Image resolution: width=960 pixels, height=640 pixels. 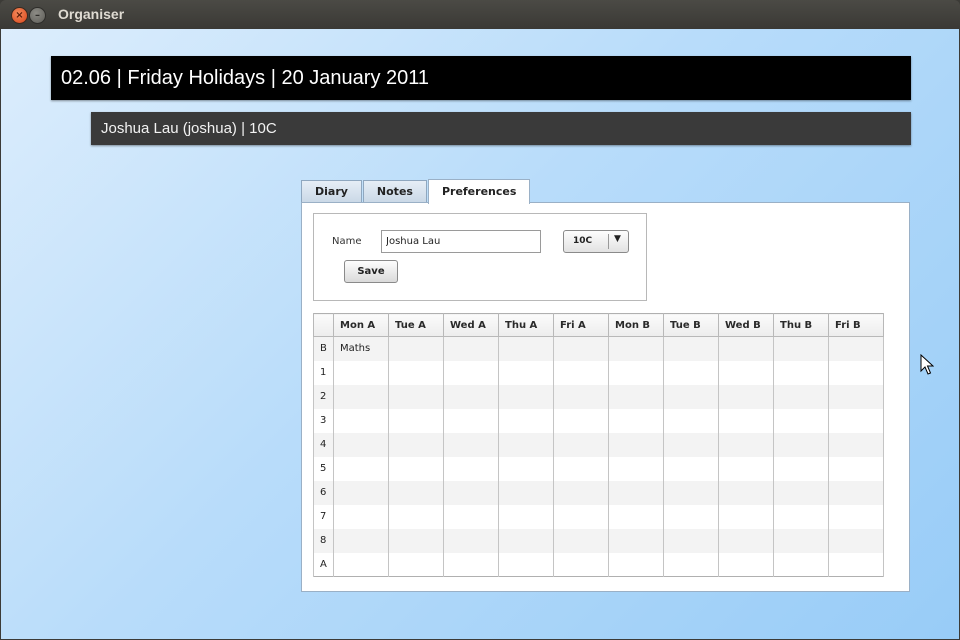 What do you see at coordinates (461, 241) in the screenshot?
I see `name-input` at bounding box center [461, 241].